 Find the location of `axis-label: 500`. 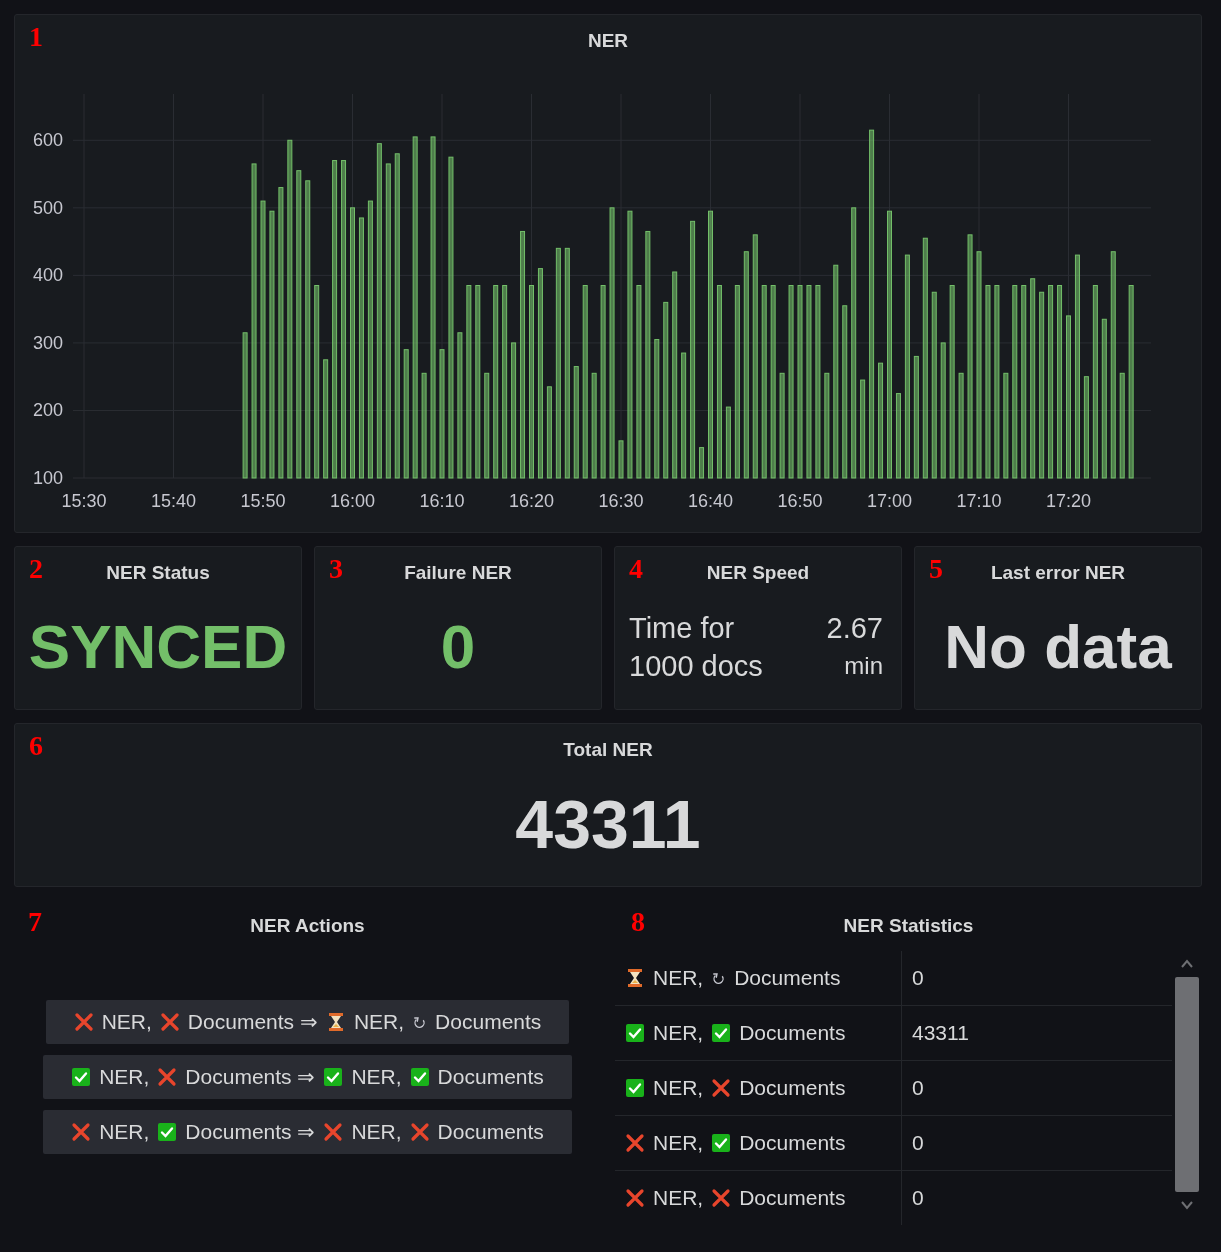

axis-label: 500 is located at coordinates (47, 207).